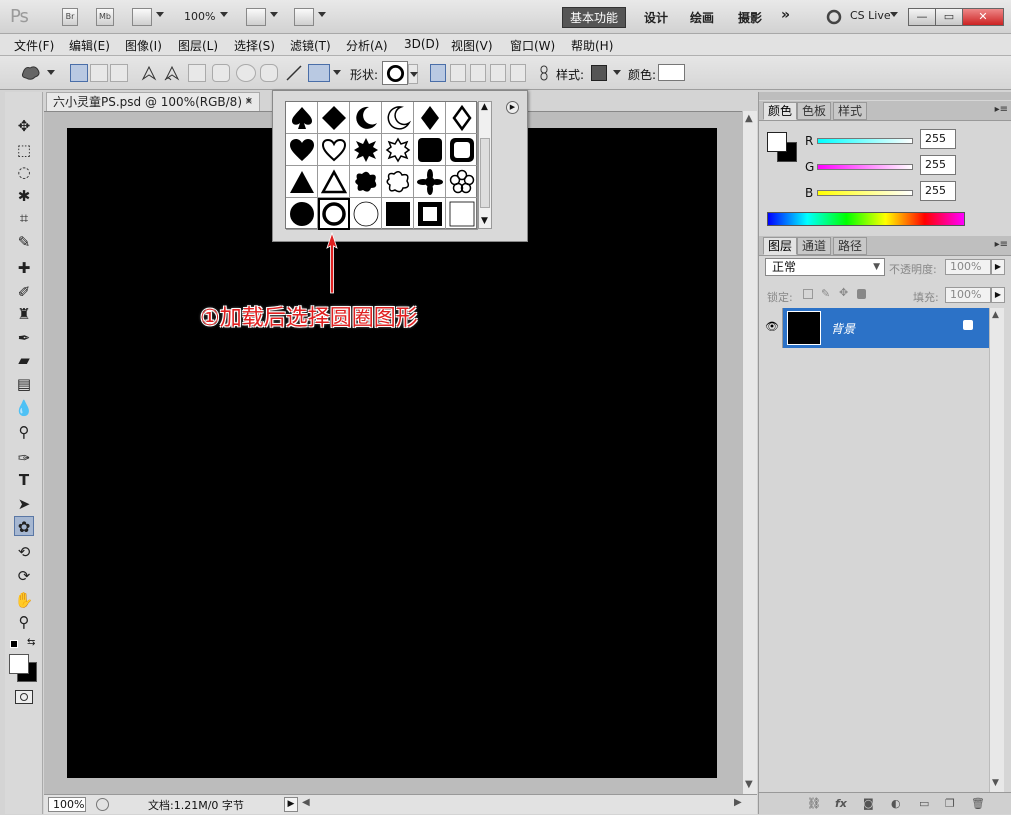 This screenshot has height=815, width=1011. I want to click on new-layer-icon: ❐, so click(950, 803).